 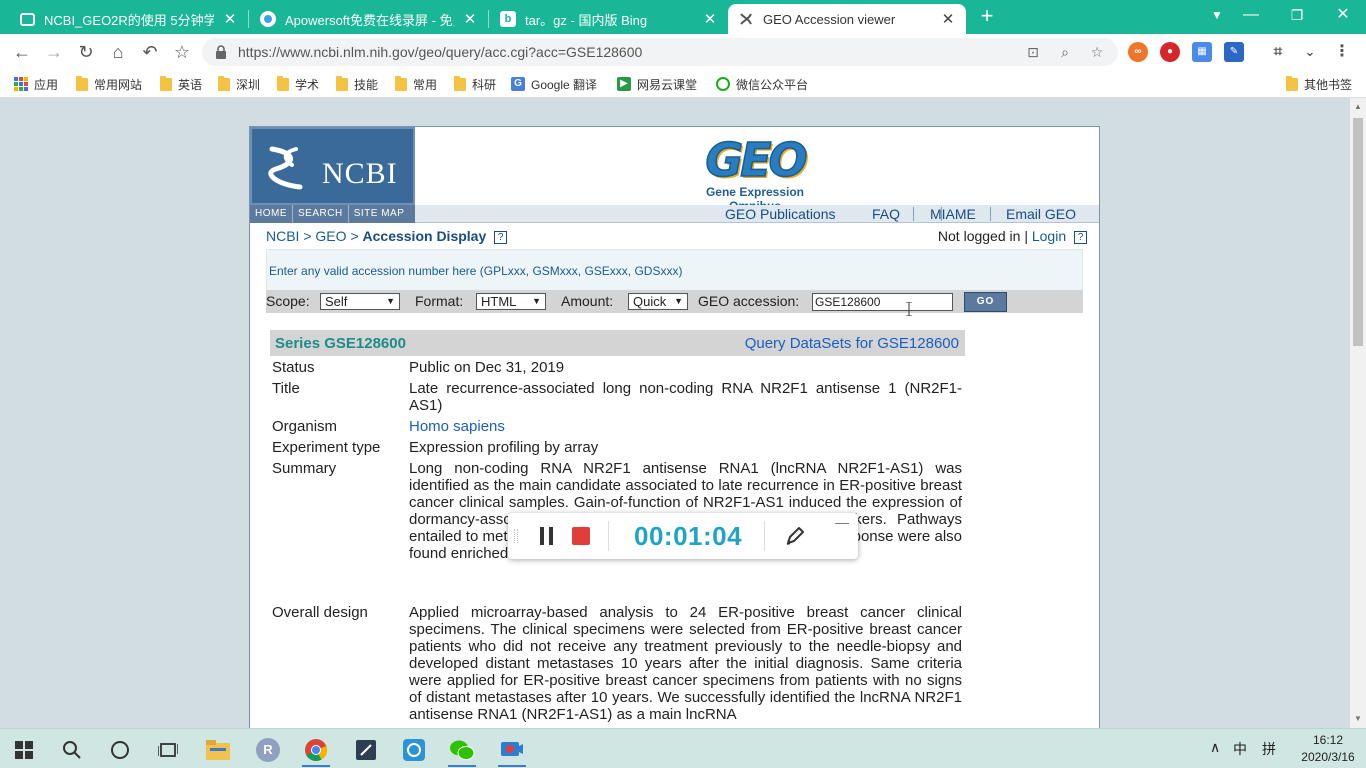 I want to click on tab-apowersoft: Apowersoft免费在线录屏 - 免费 ✕, so click(x=369, y=19).